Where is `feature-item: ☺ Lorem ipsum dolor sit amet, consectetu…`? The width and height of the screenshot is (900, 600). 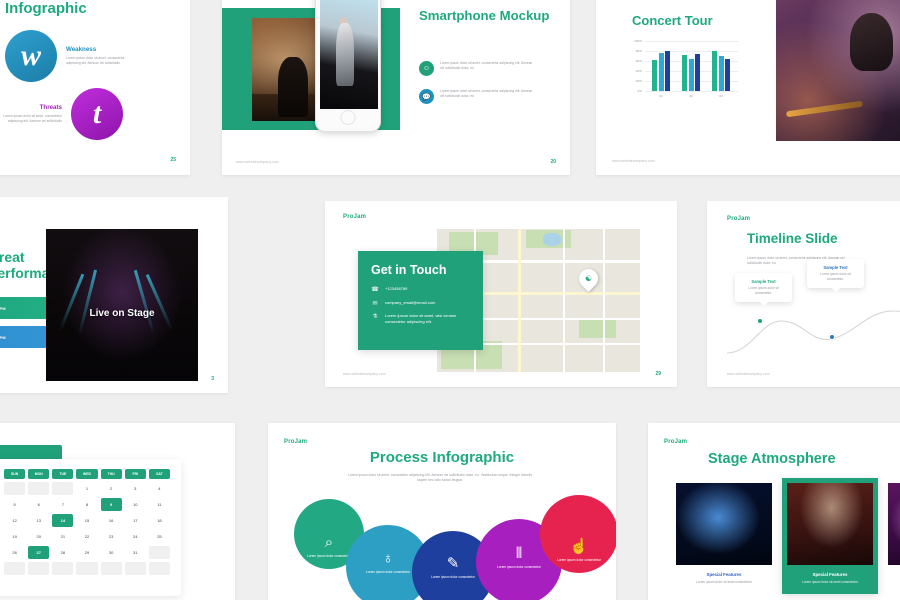
feature-item: ☺ Lorem ipsum dolor sit amet, consectetu… is located at coordinates (477, 68).